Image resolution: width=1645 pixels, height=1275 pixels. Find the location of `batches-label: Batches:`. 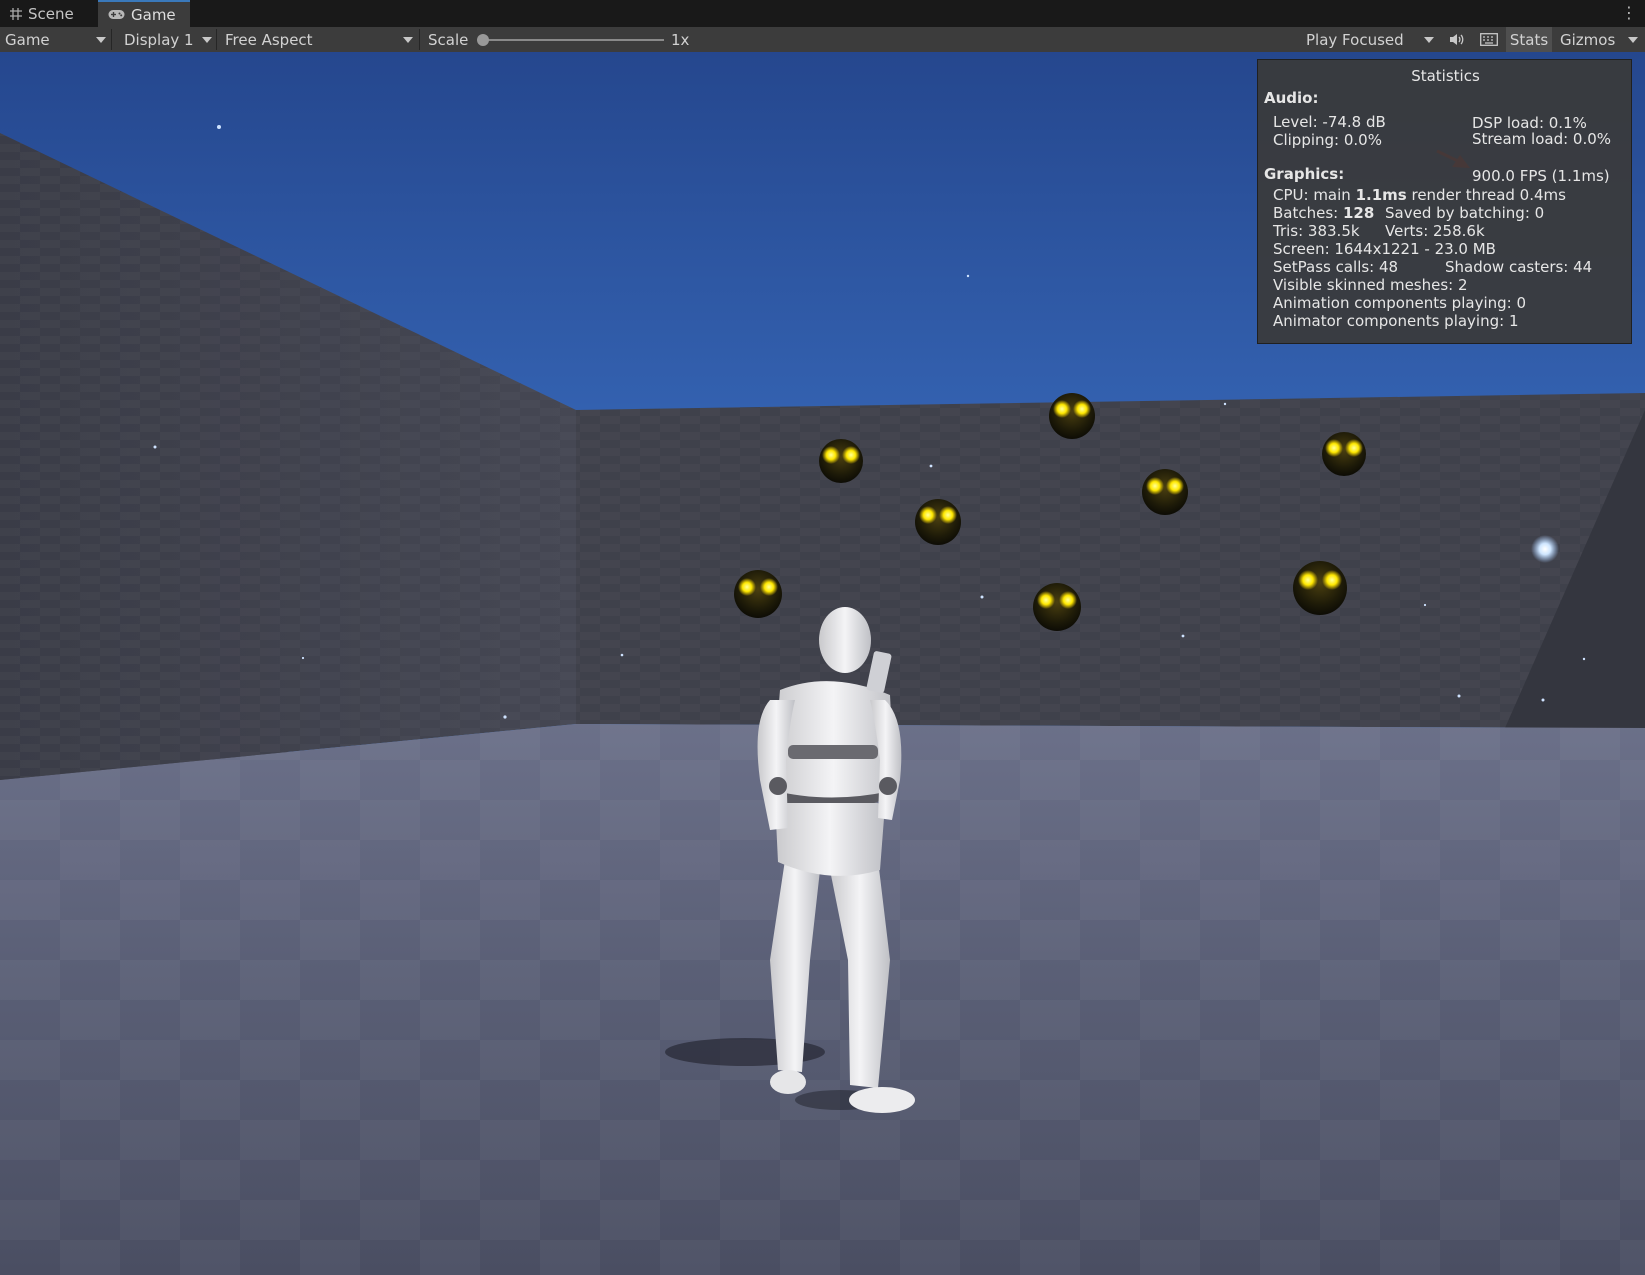

batches-label: Batches: is located at coordinates (1308, 213).